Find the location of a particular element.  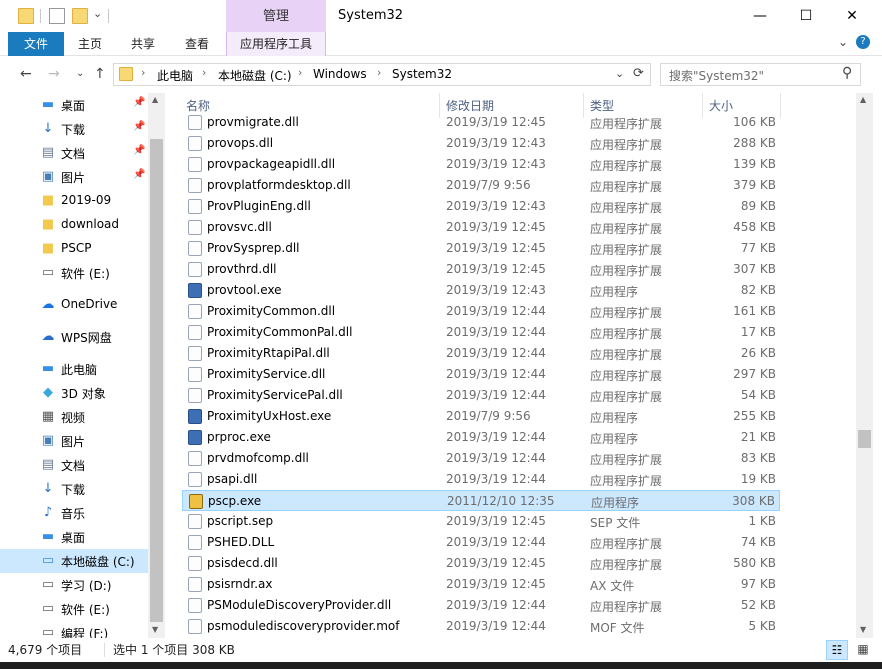

search-input: 搜索"System32" is located at coordinates (716, 75).